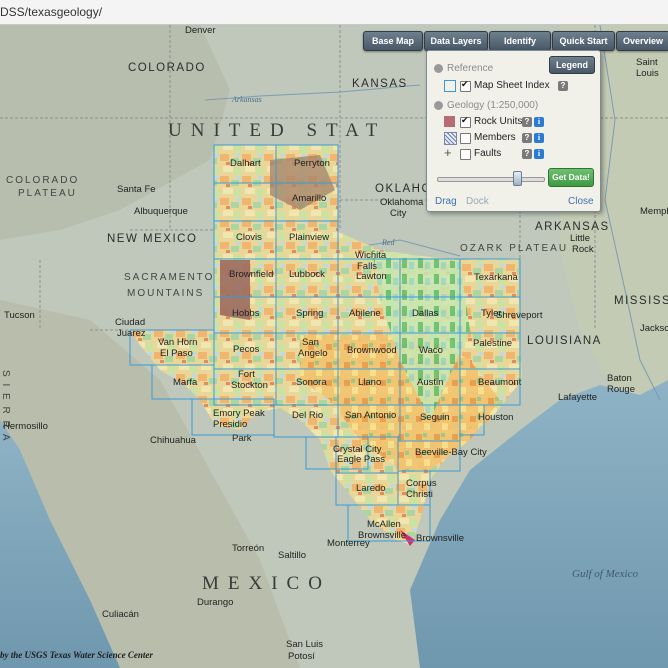 This screenshot has height=668, width=668. What do you see at coordinates (47, 193) in the screenshot?
I see `label-colorado-plateau-2: PLATEAU` at bounding box center [47, 193].